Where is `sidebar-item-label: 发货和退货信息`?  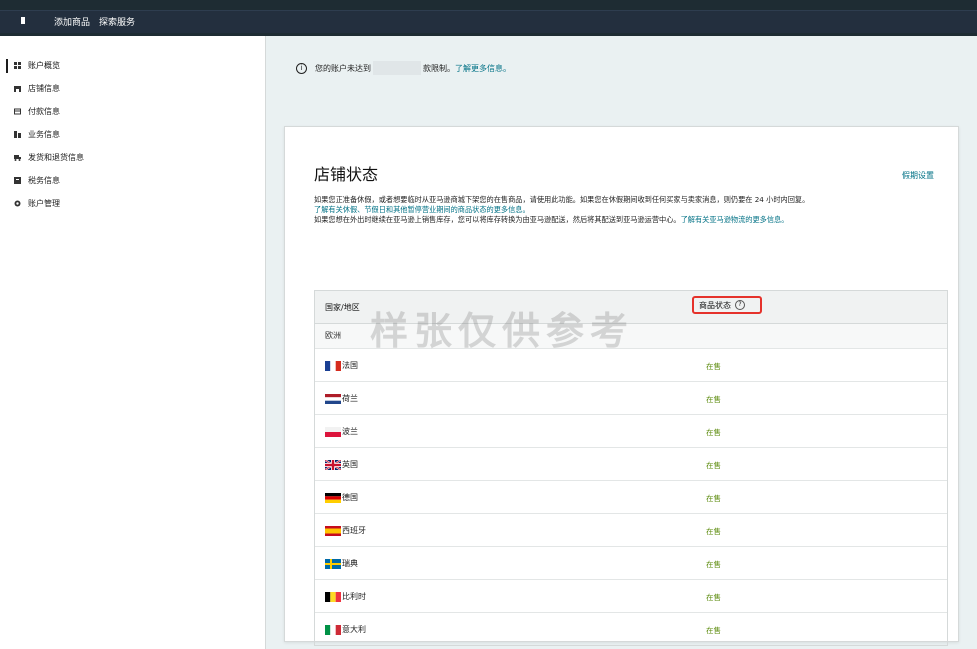
sidebar-item-label: 发货和退货信息 is located at coordinates (56, 157).